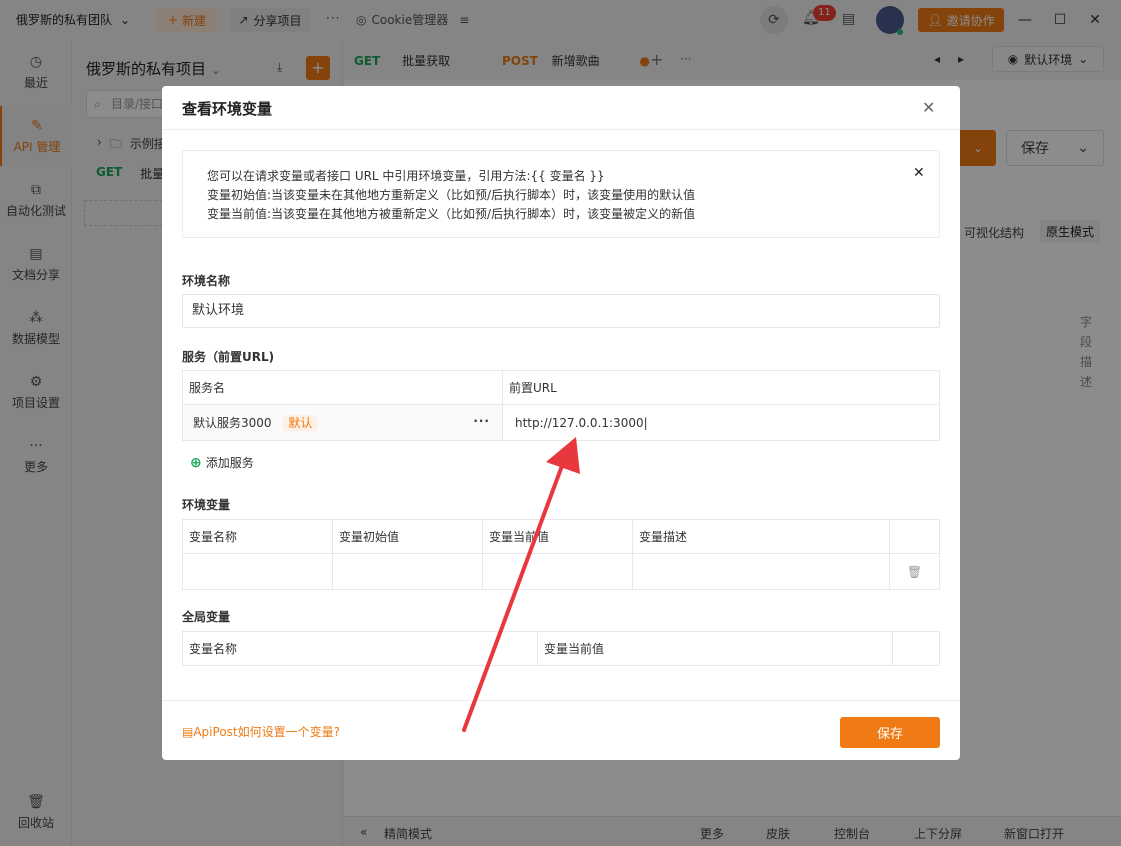 Image resolution: width=1121 pixels, height=846 pixels. Describe the element at coordinates (890, 732) in the screenshot. I see `save-button: 保存` at that location.